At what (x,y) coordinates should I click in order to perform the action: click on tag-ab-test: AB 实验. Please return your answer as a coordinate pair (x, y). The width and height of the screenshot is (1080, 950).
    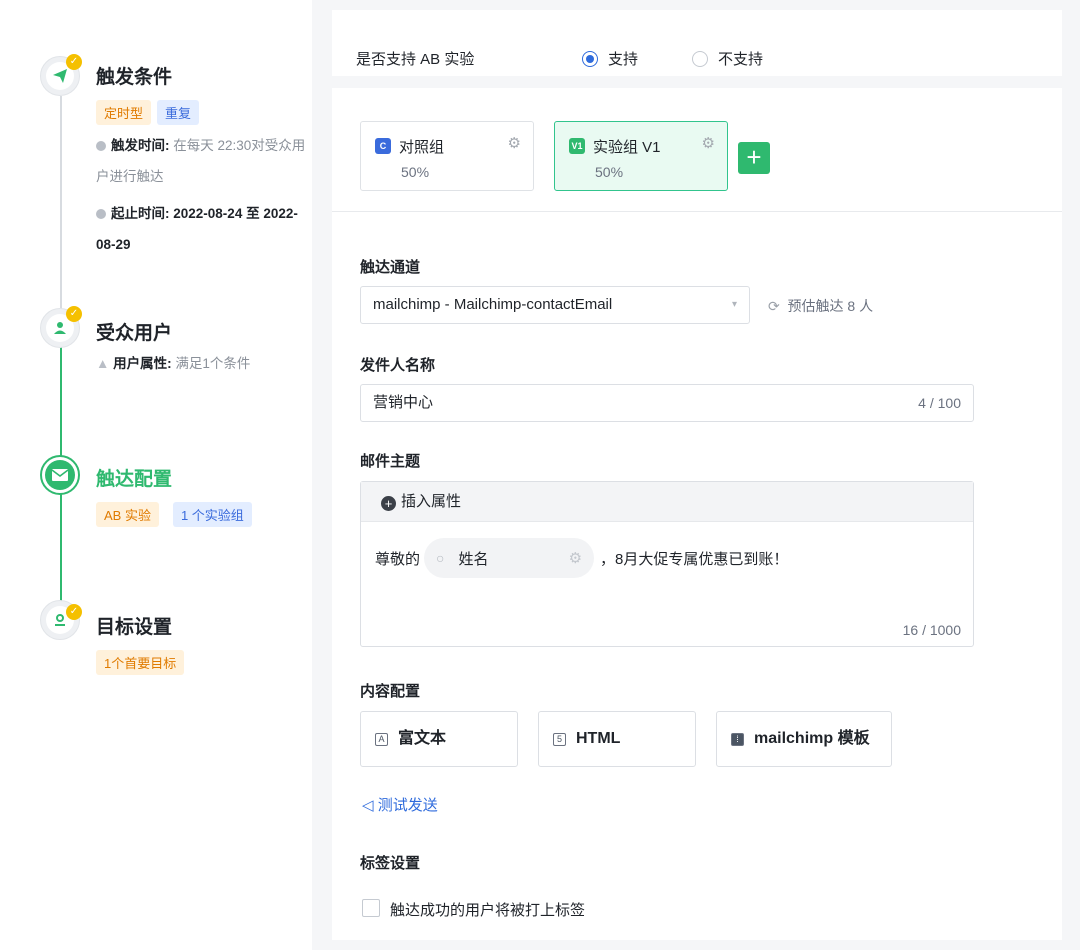
    Looking at the image, I should click on (127, 514).